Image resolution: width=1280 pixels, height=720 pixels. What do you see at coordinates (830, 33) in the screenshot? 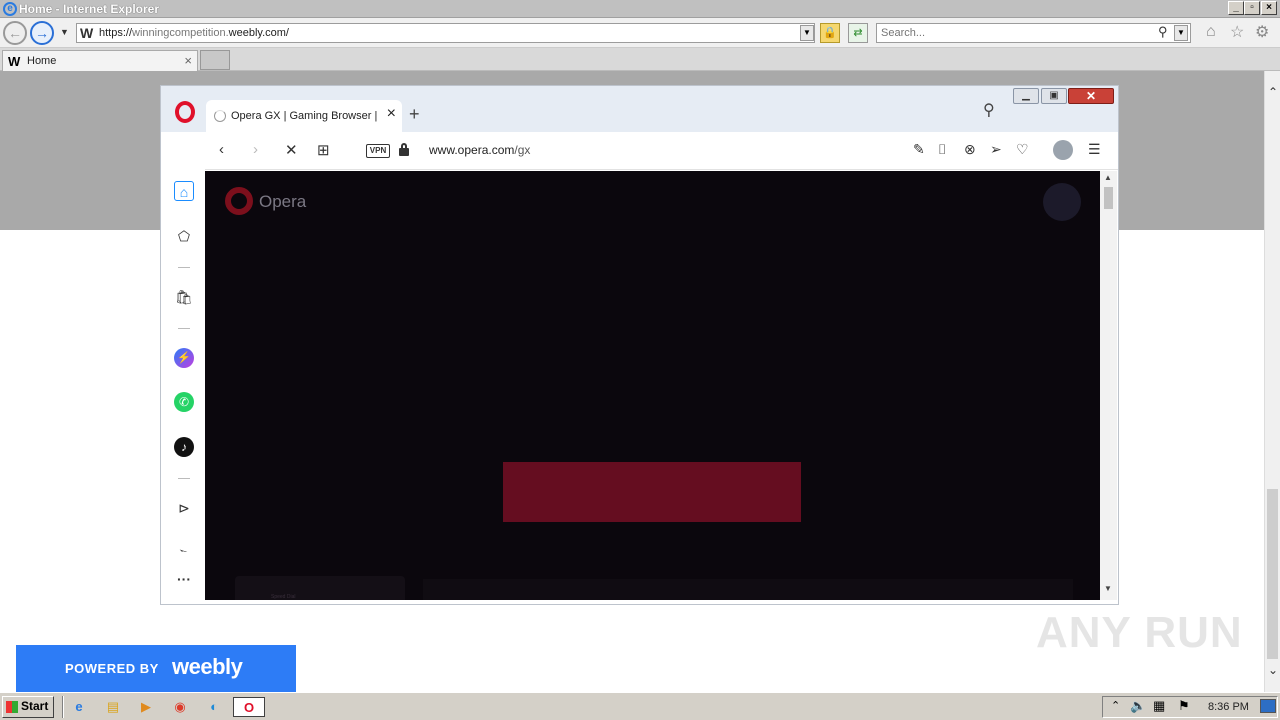
I see `lock-icon: 🔒` at bounding box center [830, 33].